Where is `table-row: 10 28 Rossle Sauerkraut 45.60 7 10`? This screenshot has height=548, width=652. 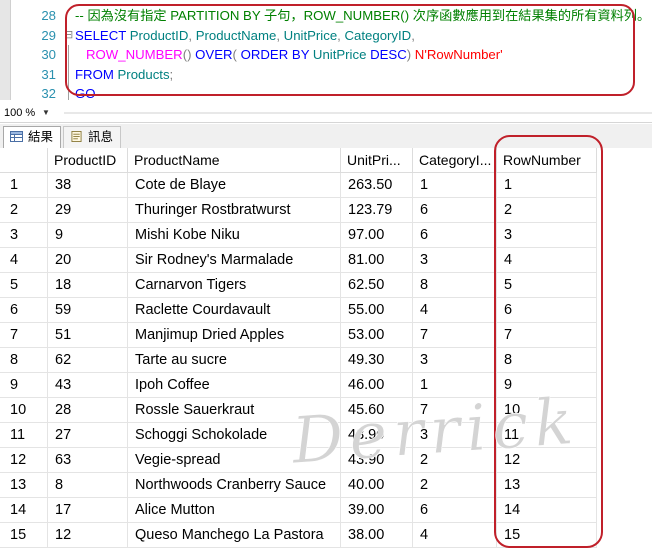 table-row: 10 28 Rossle Sauerkraut 45.60 7 10 is located at coordinates (326, 410).